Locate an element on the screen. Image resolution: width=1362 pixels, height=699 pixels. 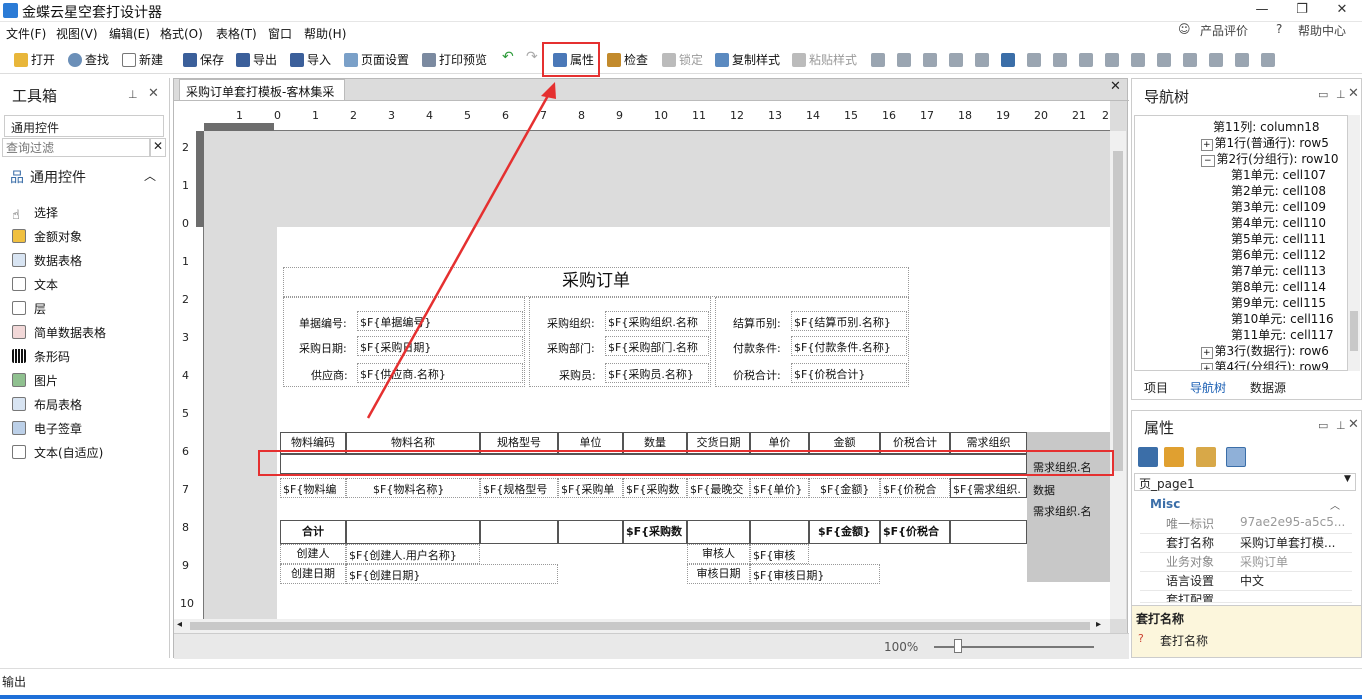
tree-node: 第4单元: cell110 is located at coordinates (1278, 222).